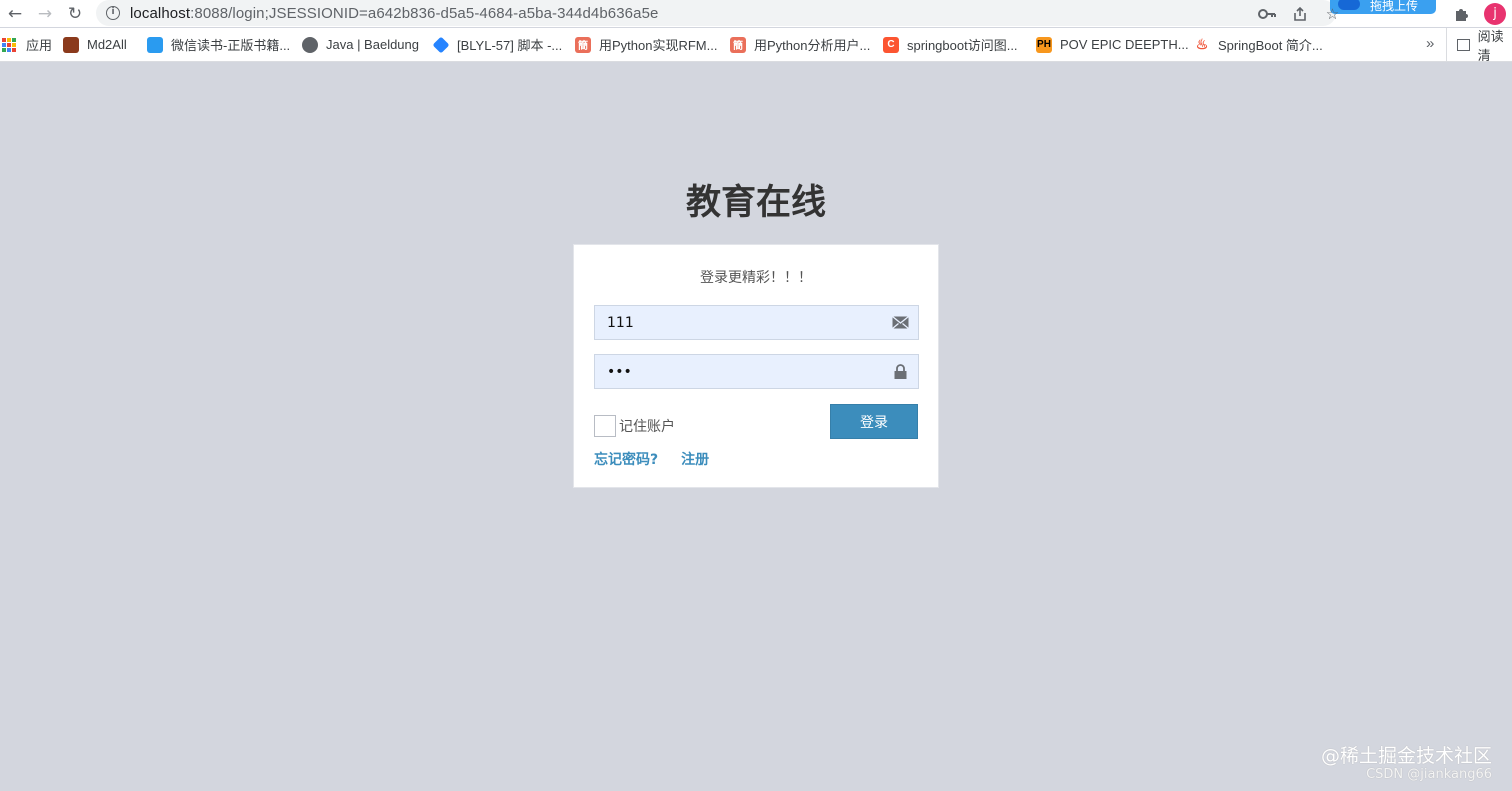 The width and height of the screenshot is (1512, 791). I want to click on flame-icon: ♨, so click(1202, 44).